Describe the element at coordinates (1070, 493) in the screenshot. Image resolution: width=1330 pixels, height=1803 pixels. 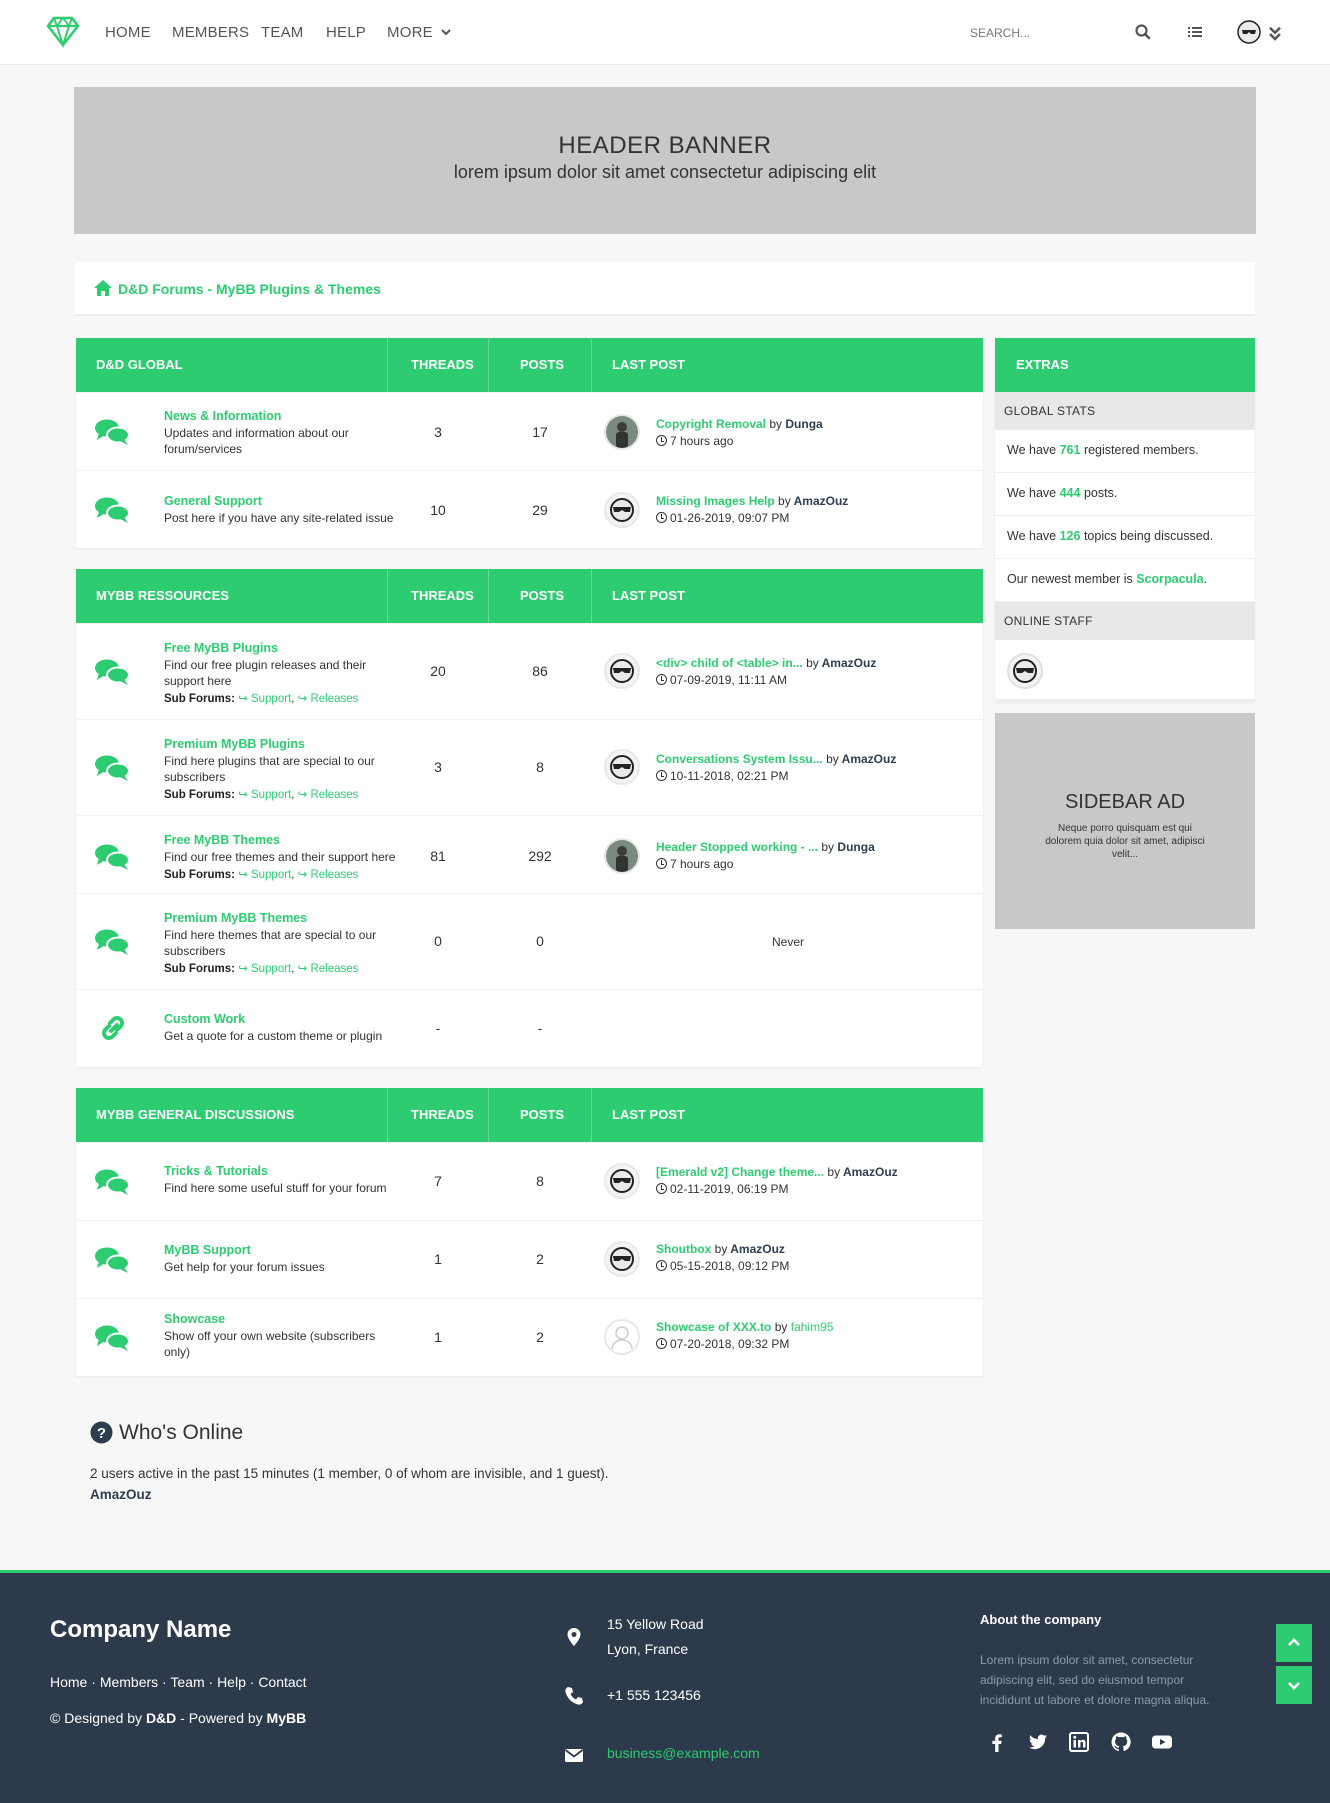
I see `stat-value: 444` at that location.